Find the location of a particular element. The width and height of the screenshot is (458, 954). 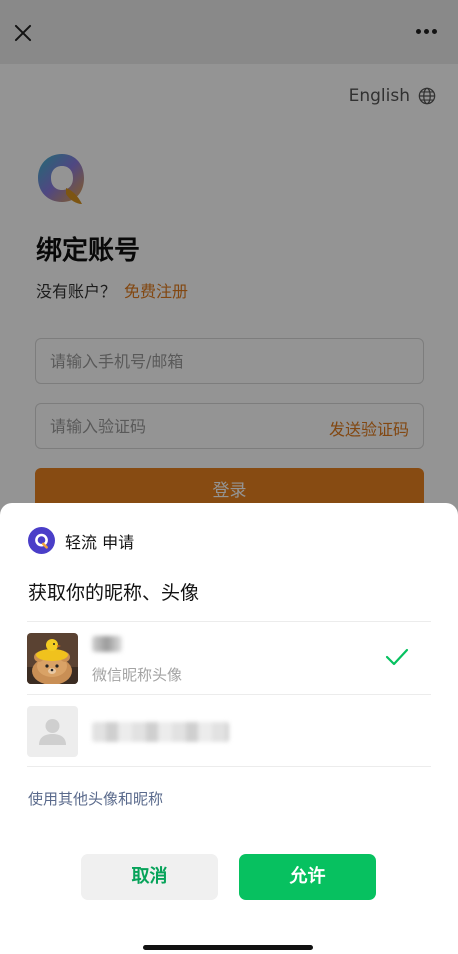

request-title: 获取你的昵称、头像 is located at coordinates (114, 593).